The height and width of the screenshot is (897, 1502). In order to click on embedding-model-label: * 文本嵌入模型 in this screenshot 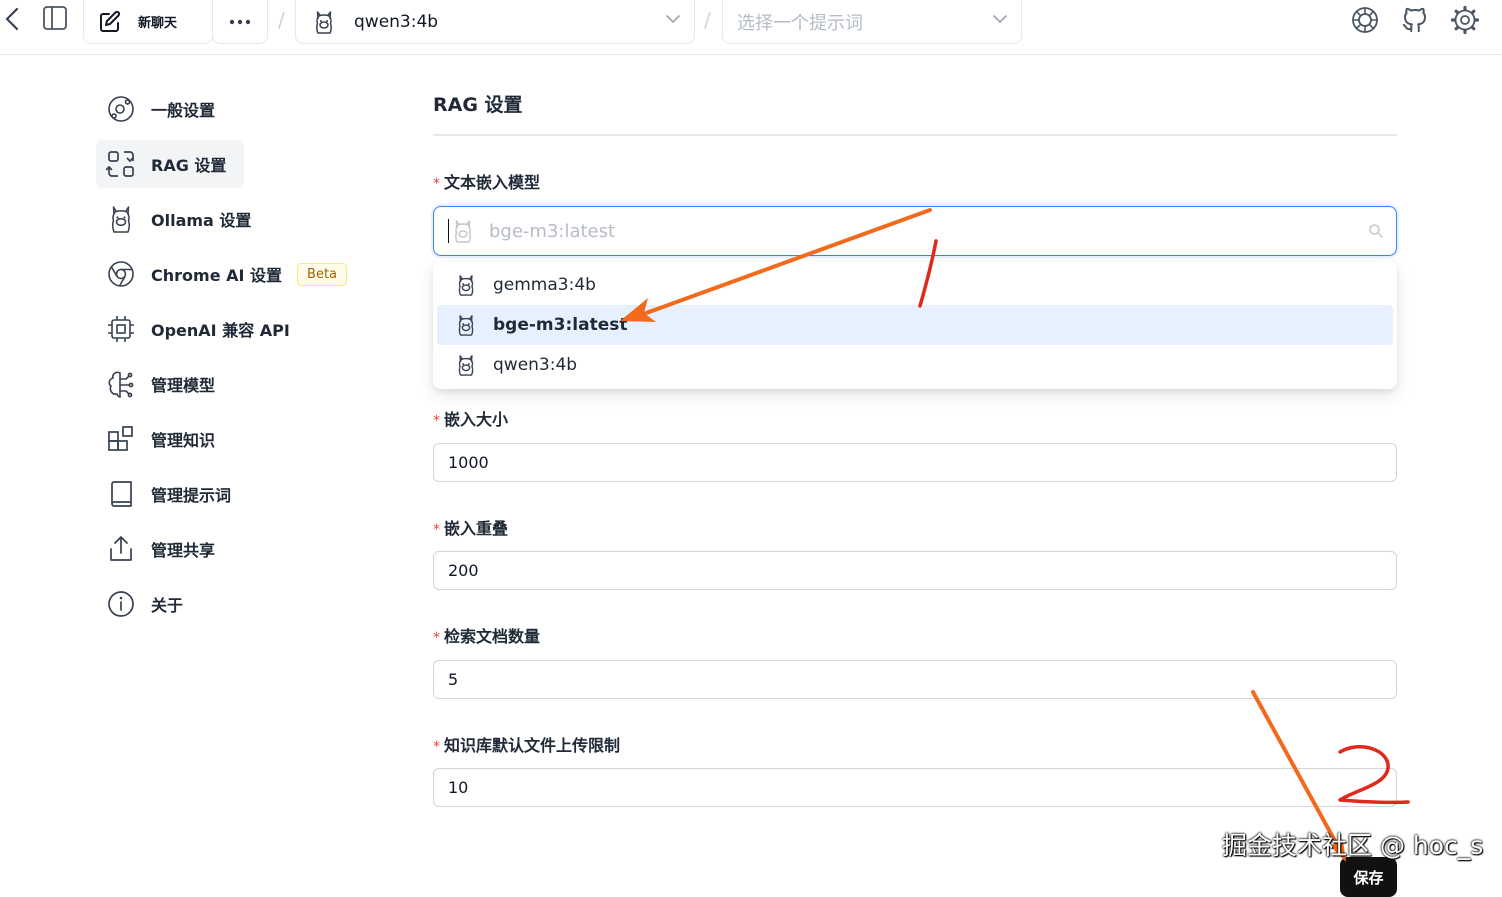, I will do `click(486, 181)`.